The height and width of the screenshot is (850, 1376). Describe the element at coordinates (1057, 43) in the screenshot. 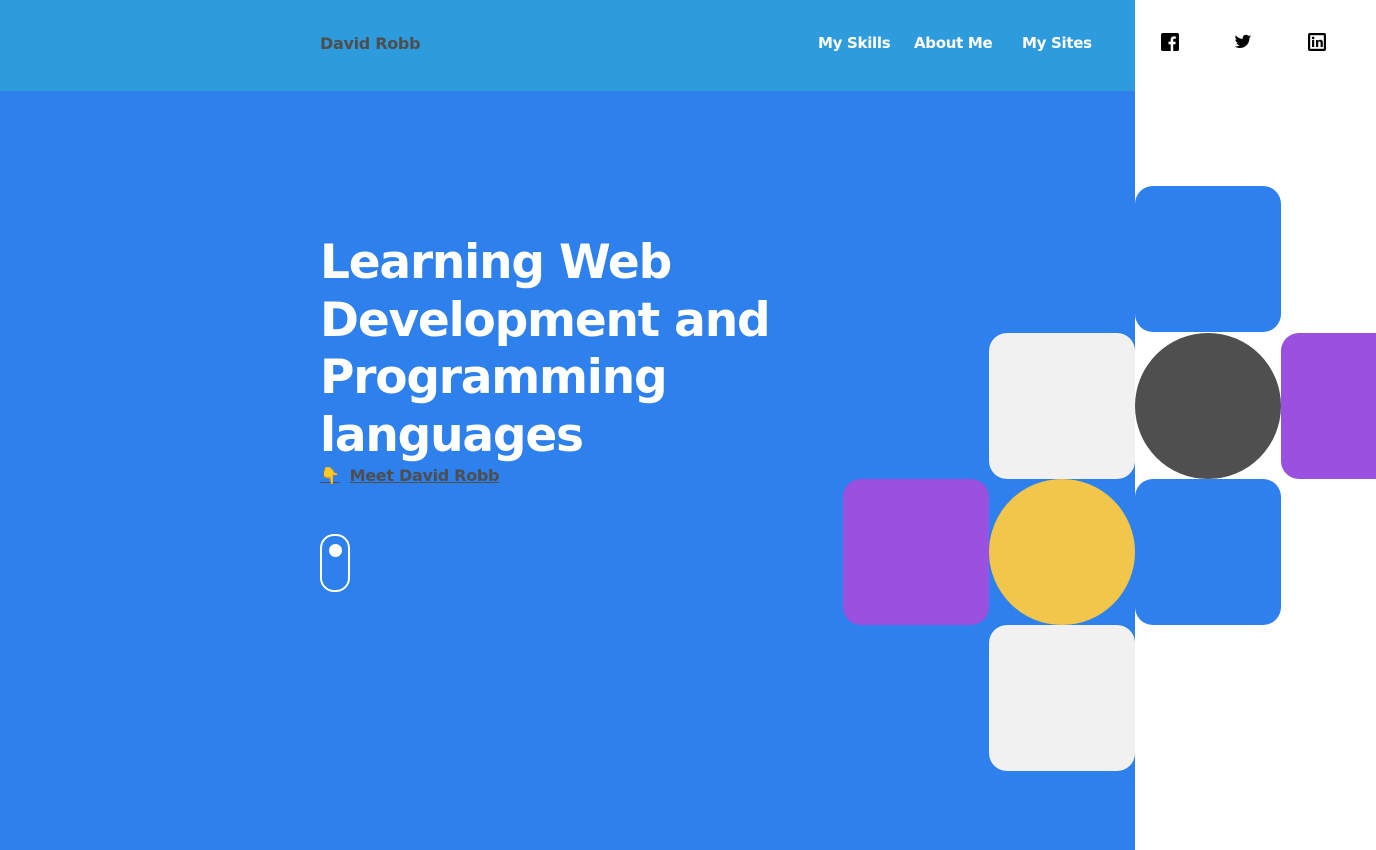

I see `nav-link-my-sites: My Sites` at that location.